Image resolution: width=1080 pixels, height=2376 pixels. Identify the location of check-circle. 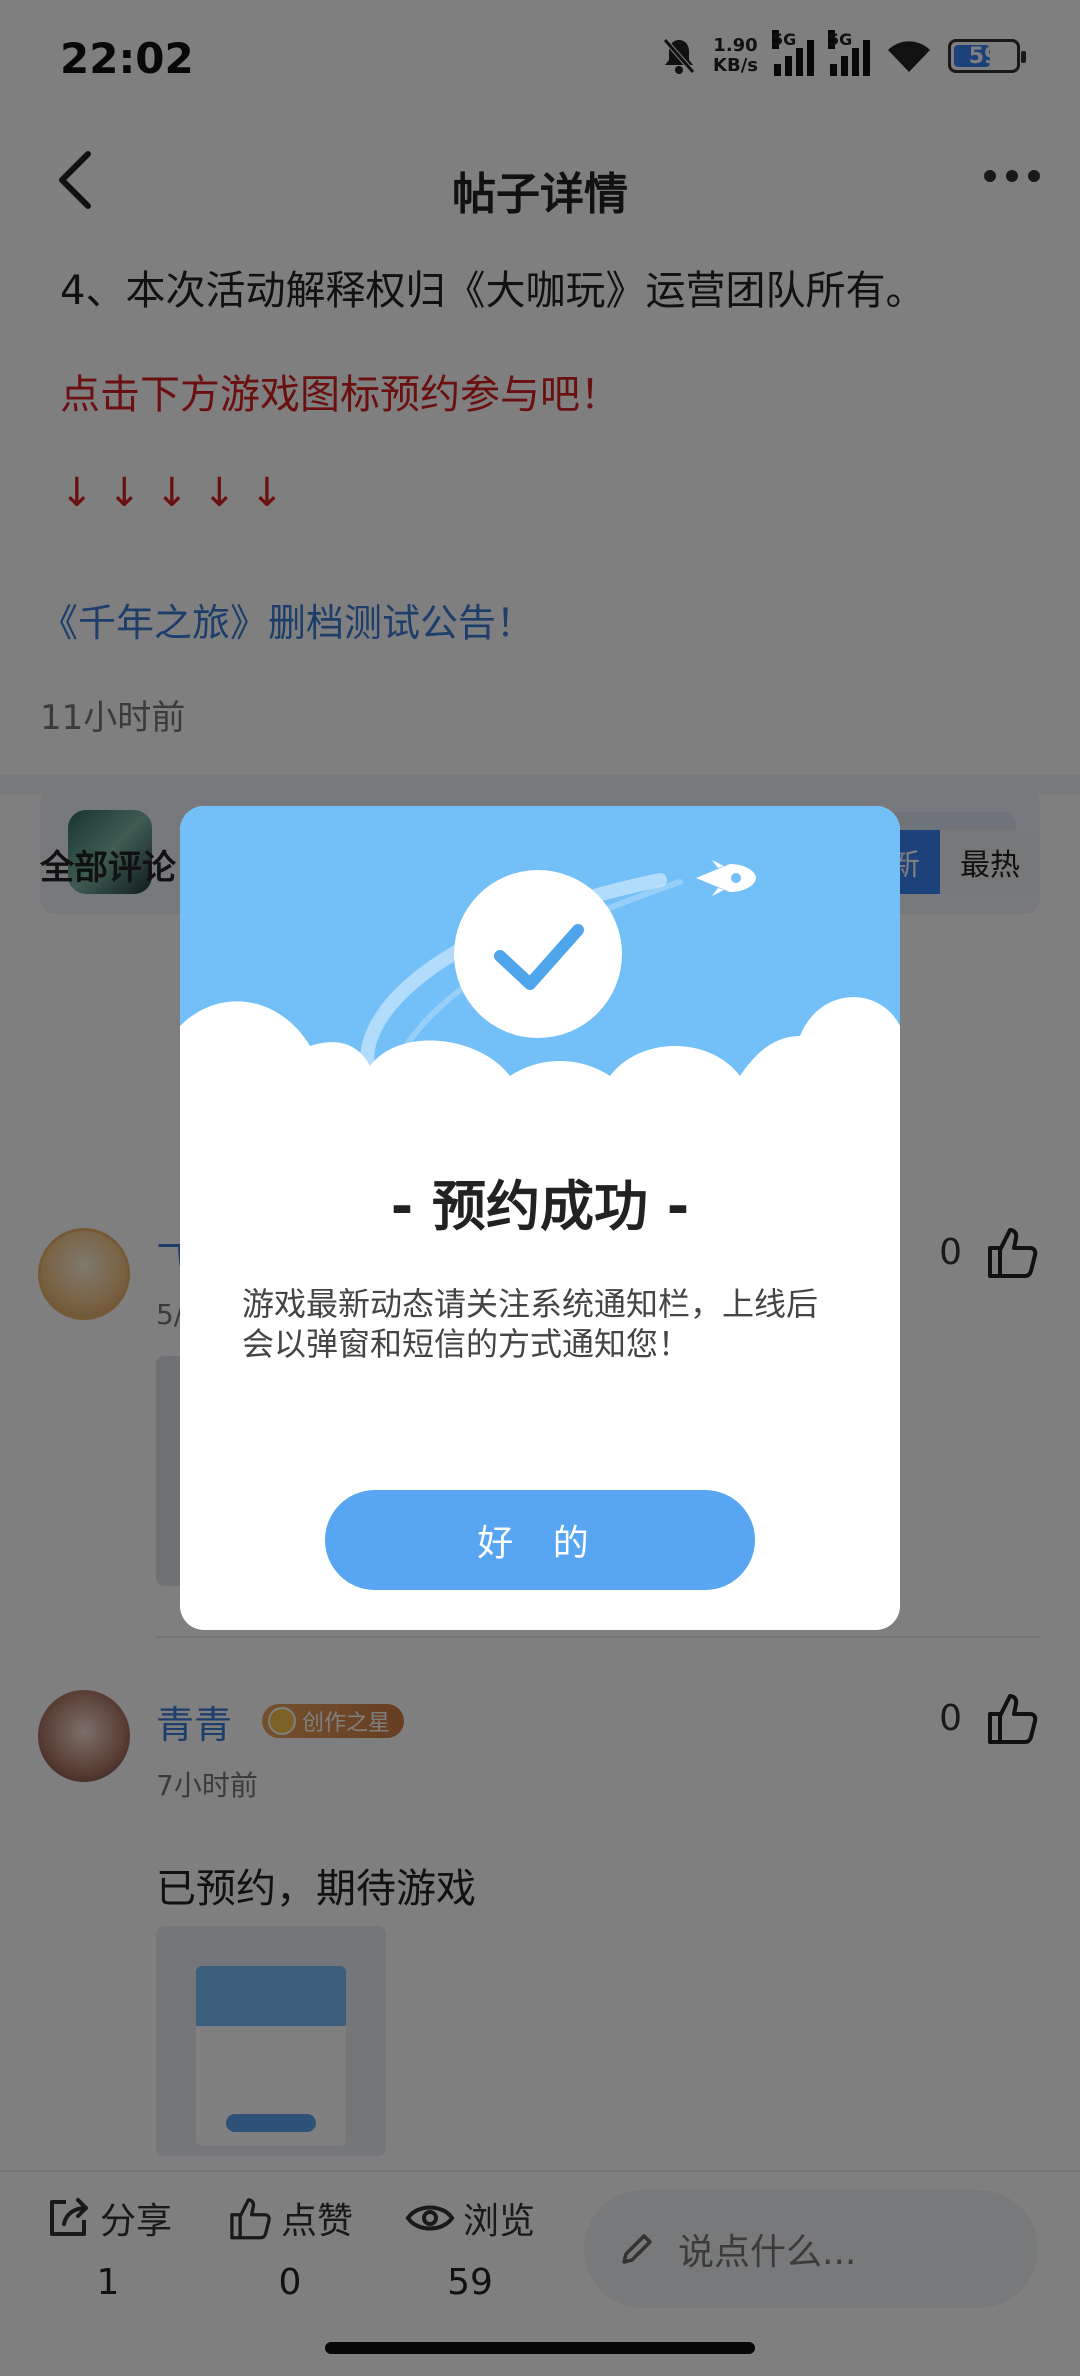
(538, 954).